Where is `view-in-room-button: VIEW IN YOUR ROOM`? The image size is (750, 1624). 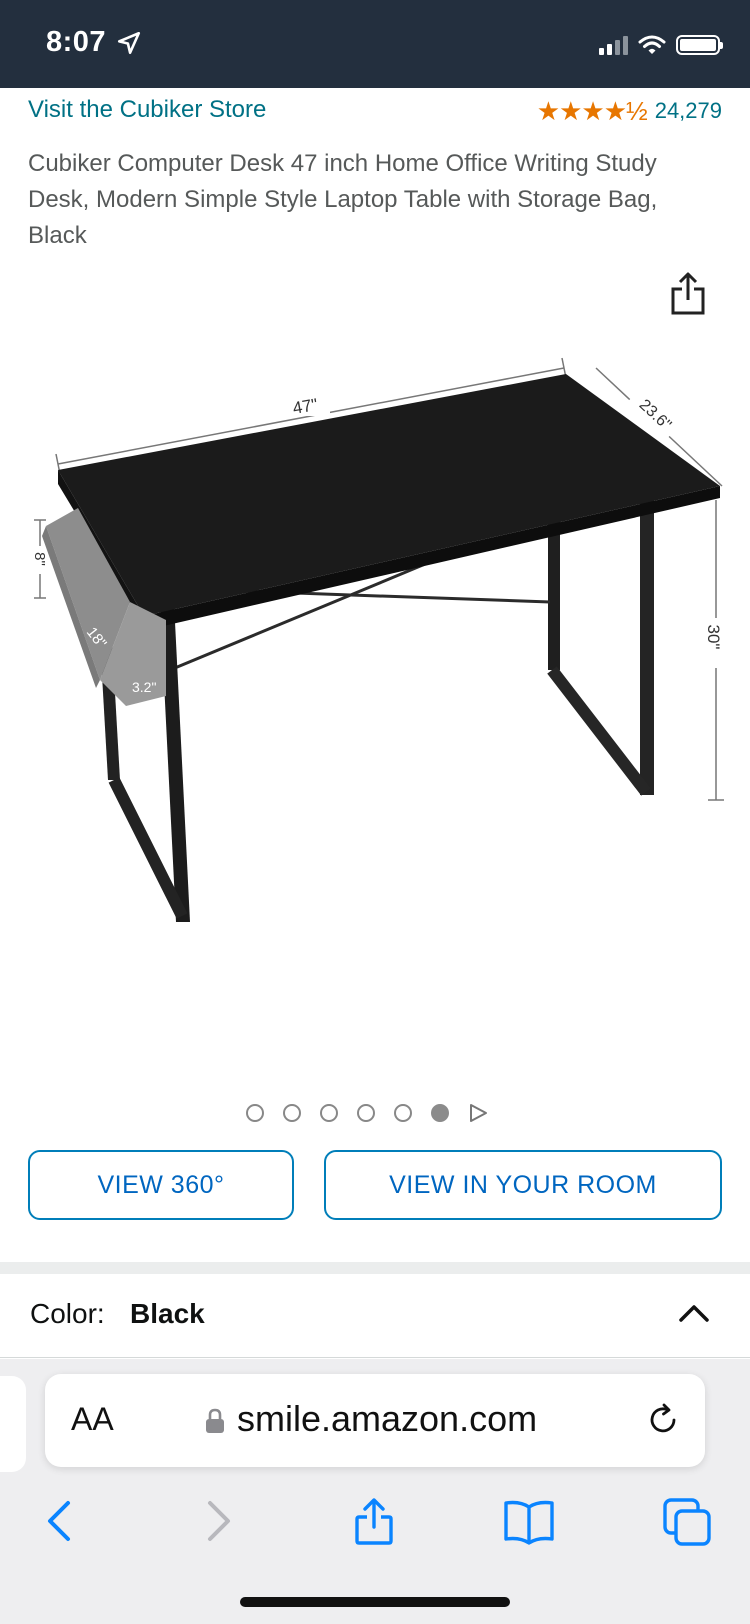 view-in-room-button: VIEW IN YOUR ROOM is located at coordinates (523, 1185).